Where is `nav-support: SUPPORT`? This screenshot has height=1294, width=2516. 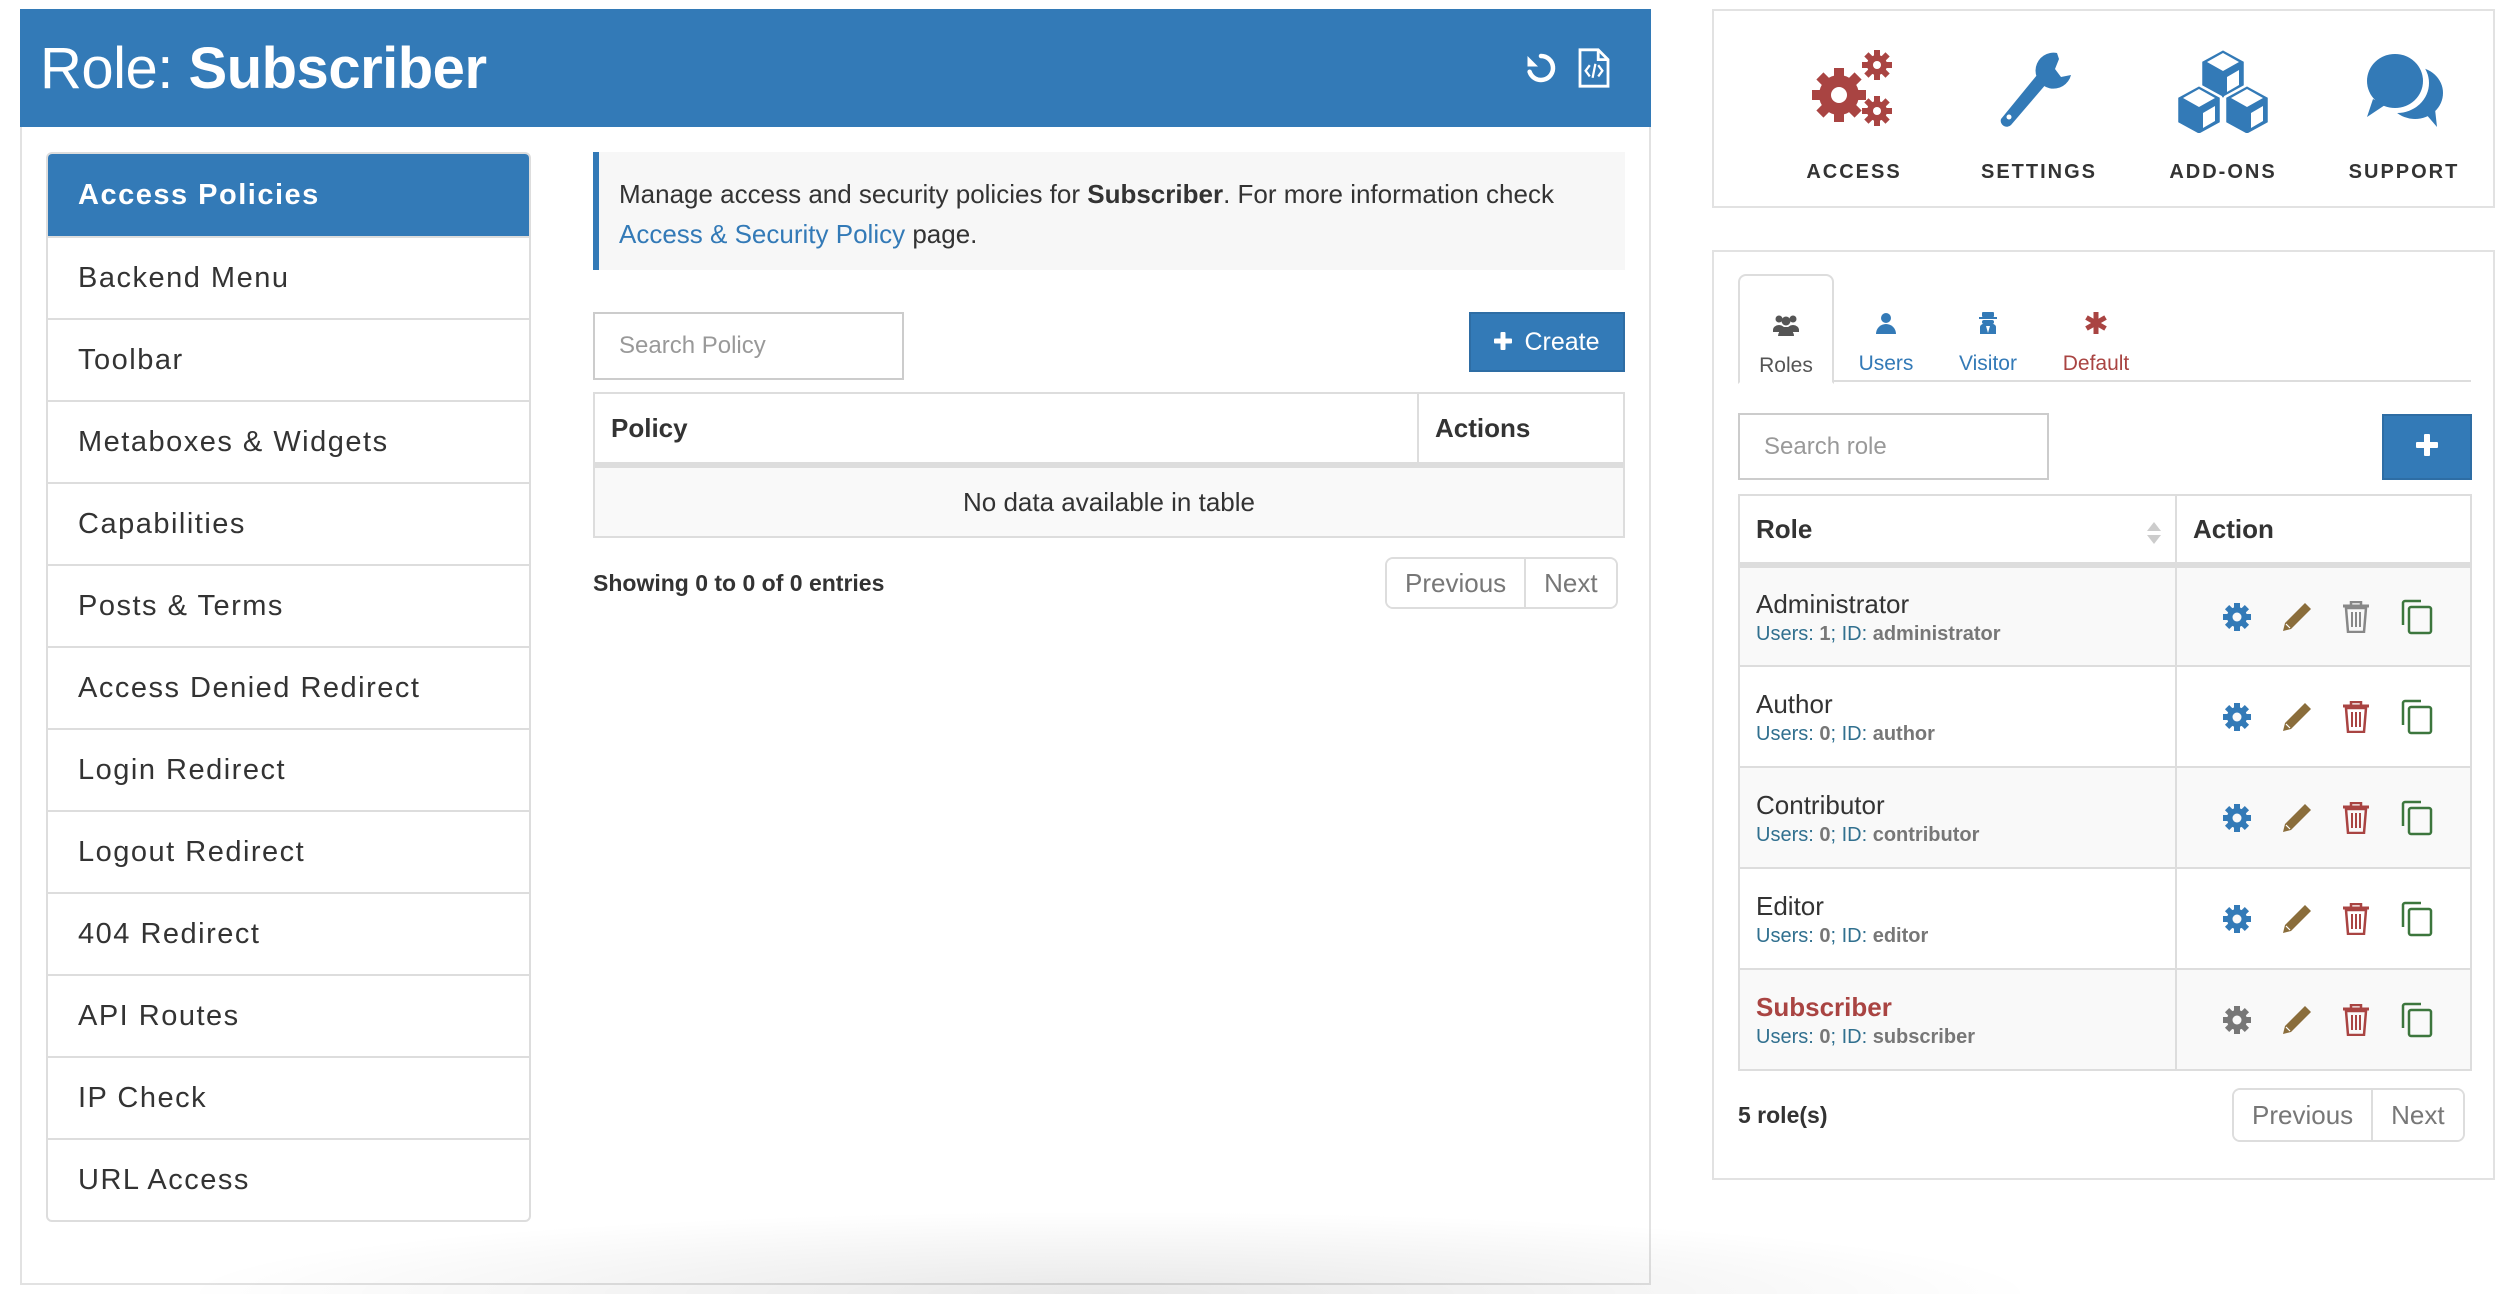
nav-support: SUPPORT is located at coordinates (2404, 108).